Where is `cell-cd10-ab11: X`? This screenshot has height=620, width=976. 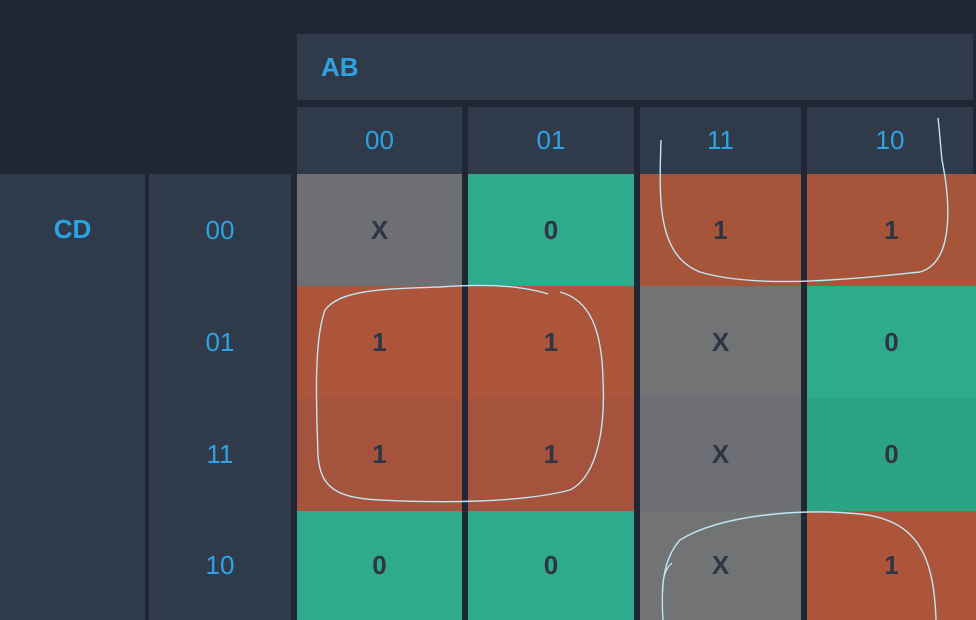 cell-cd10-ab11: X is located at coordinates (720, 565).